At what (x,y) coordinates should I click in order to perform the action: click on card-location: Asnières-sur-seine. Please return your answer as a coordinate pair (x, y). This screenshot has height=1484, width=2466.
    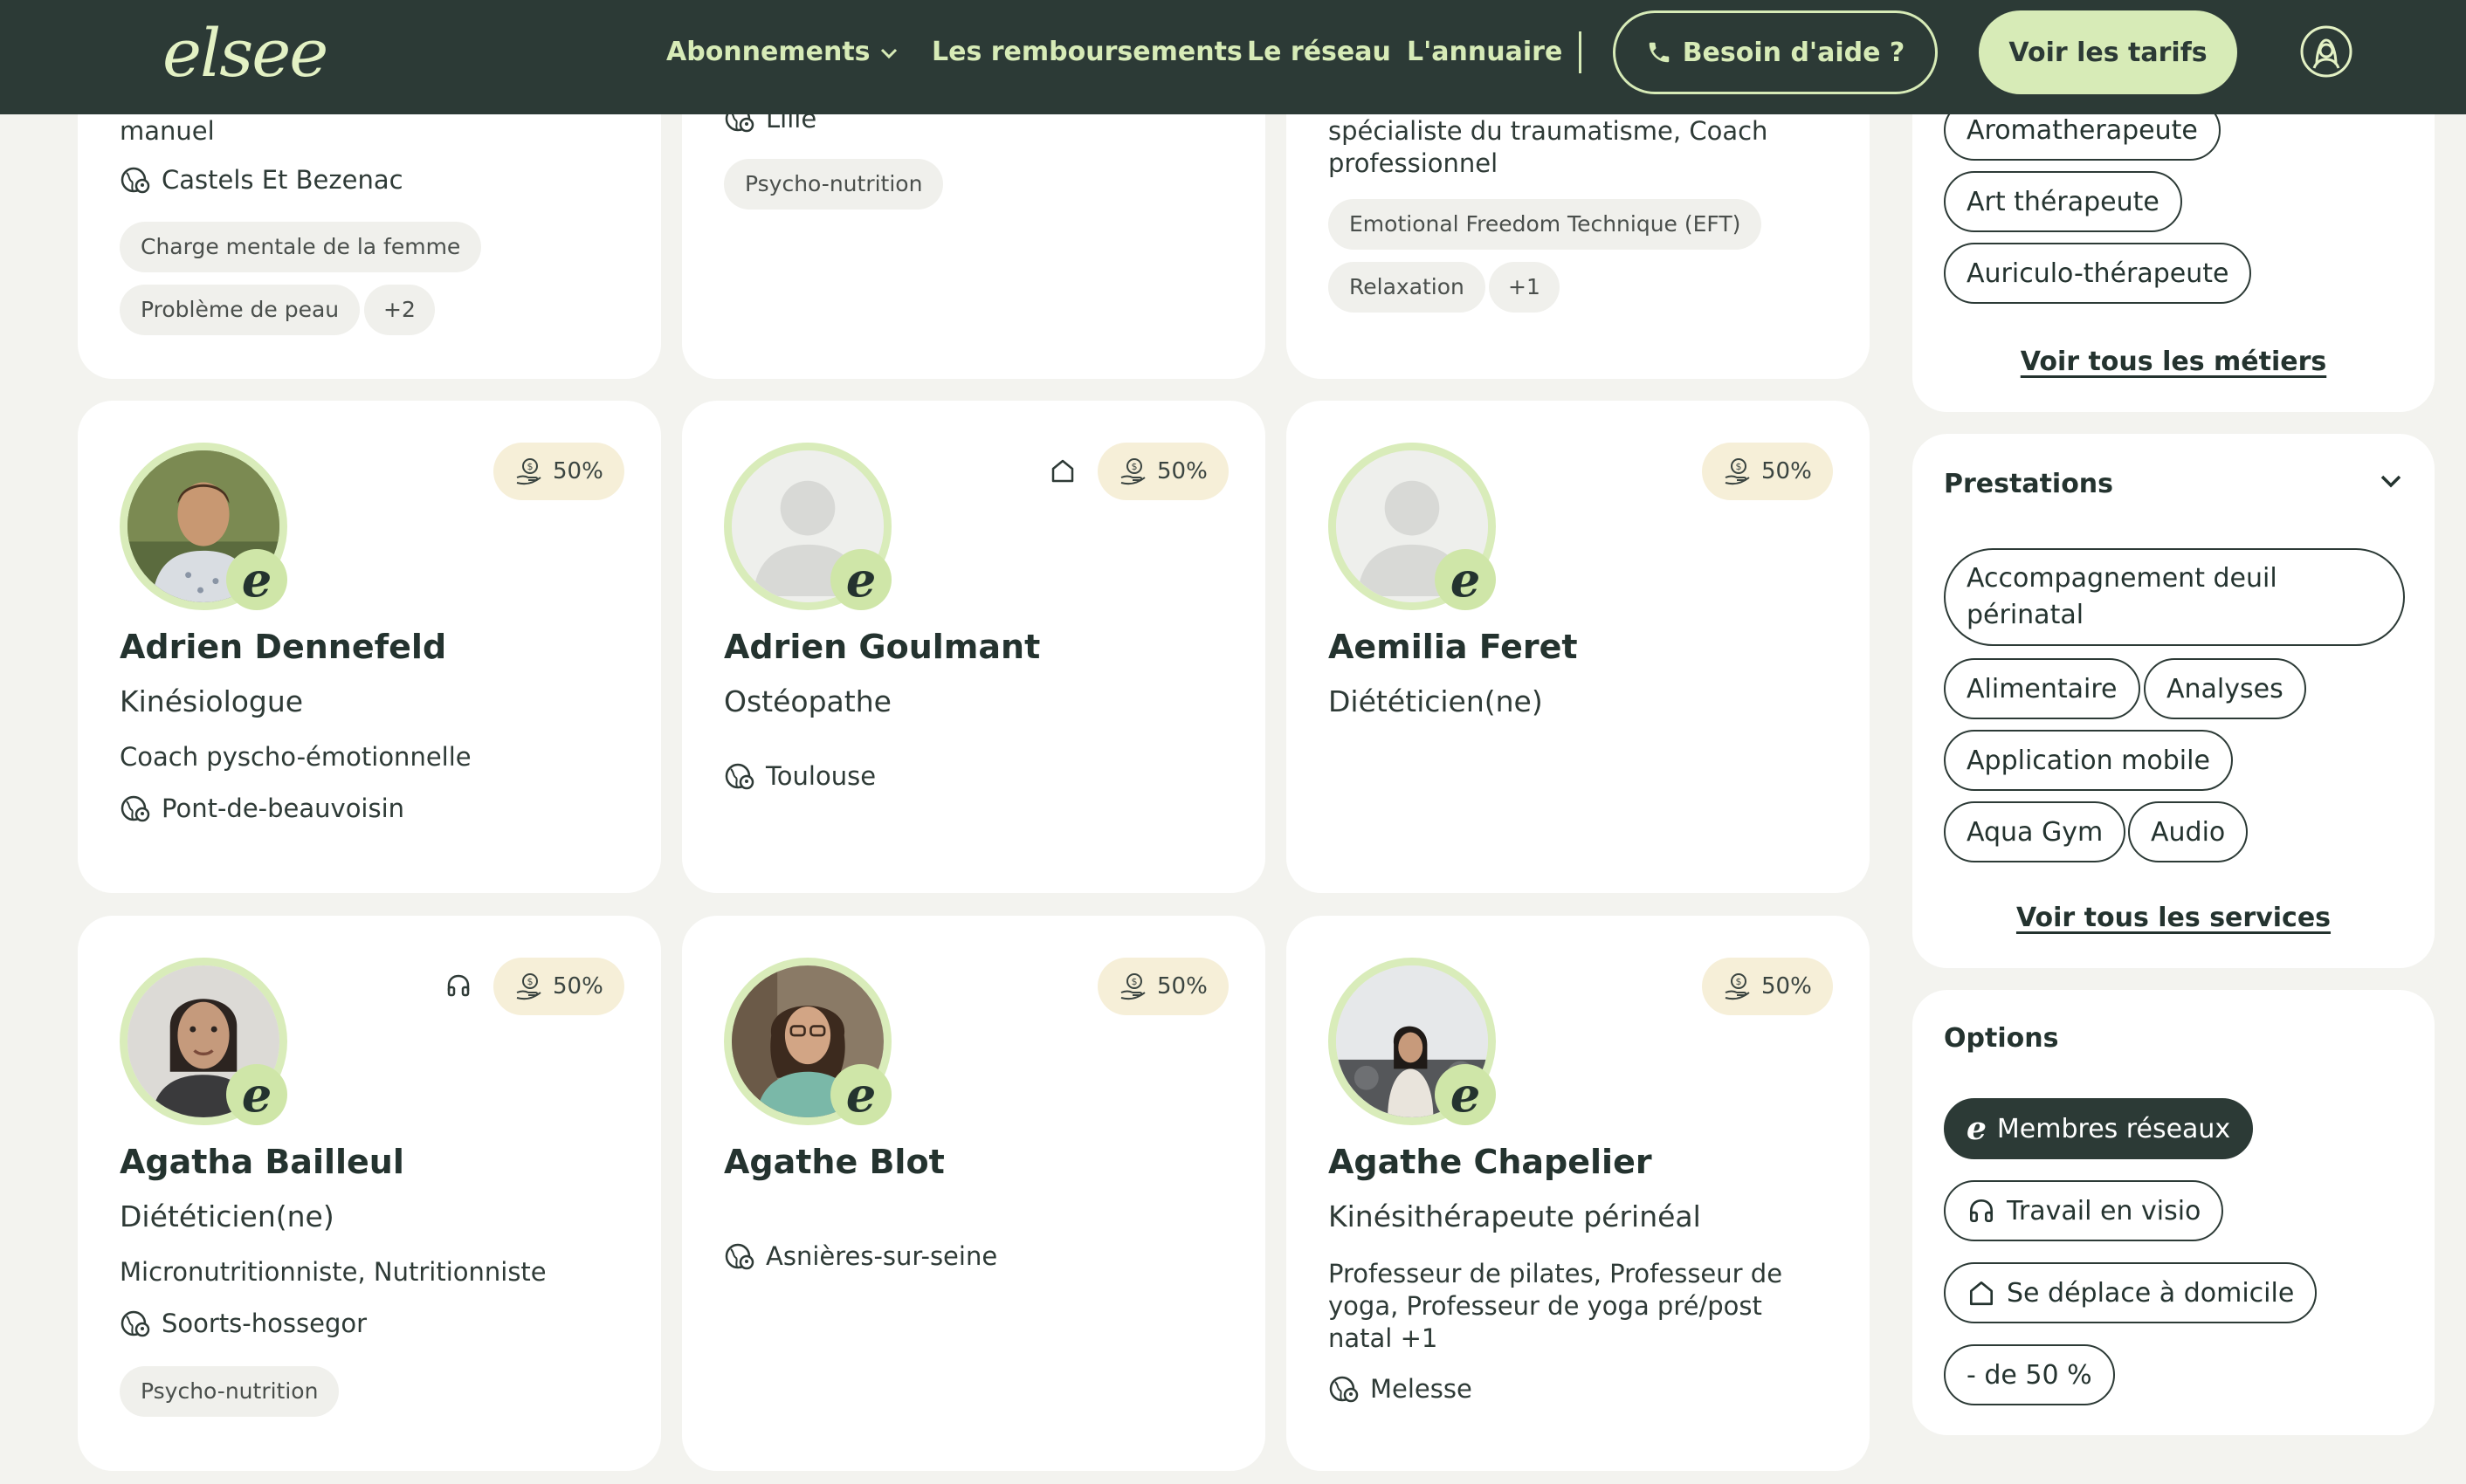
    Looking at the image, I should click on (860, 1256).